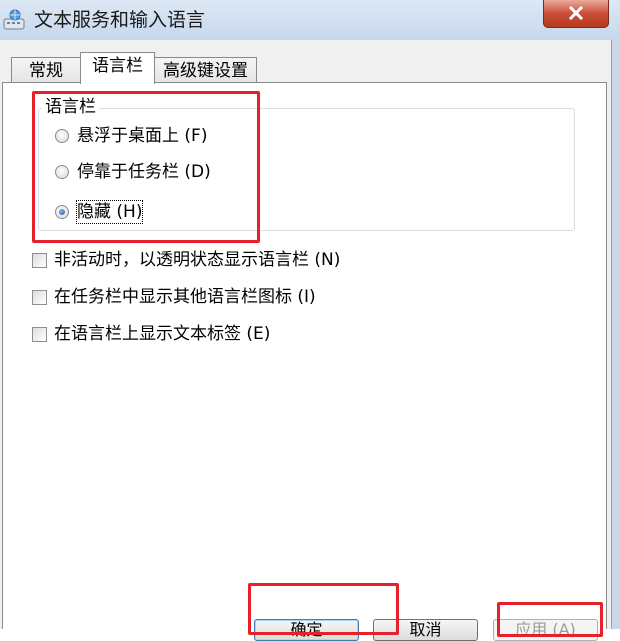 This screenshot has height=641, width=620. What do you see at coordinates (117, 68) in the screenshot?
I see `tab-language-bar: 语言栏` at bounding box center [117, 68].